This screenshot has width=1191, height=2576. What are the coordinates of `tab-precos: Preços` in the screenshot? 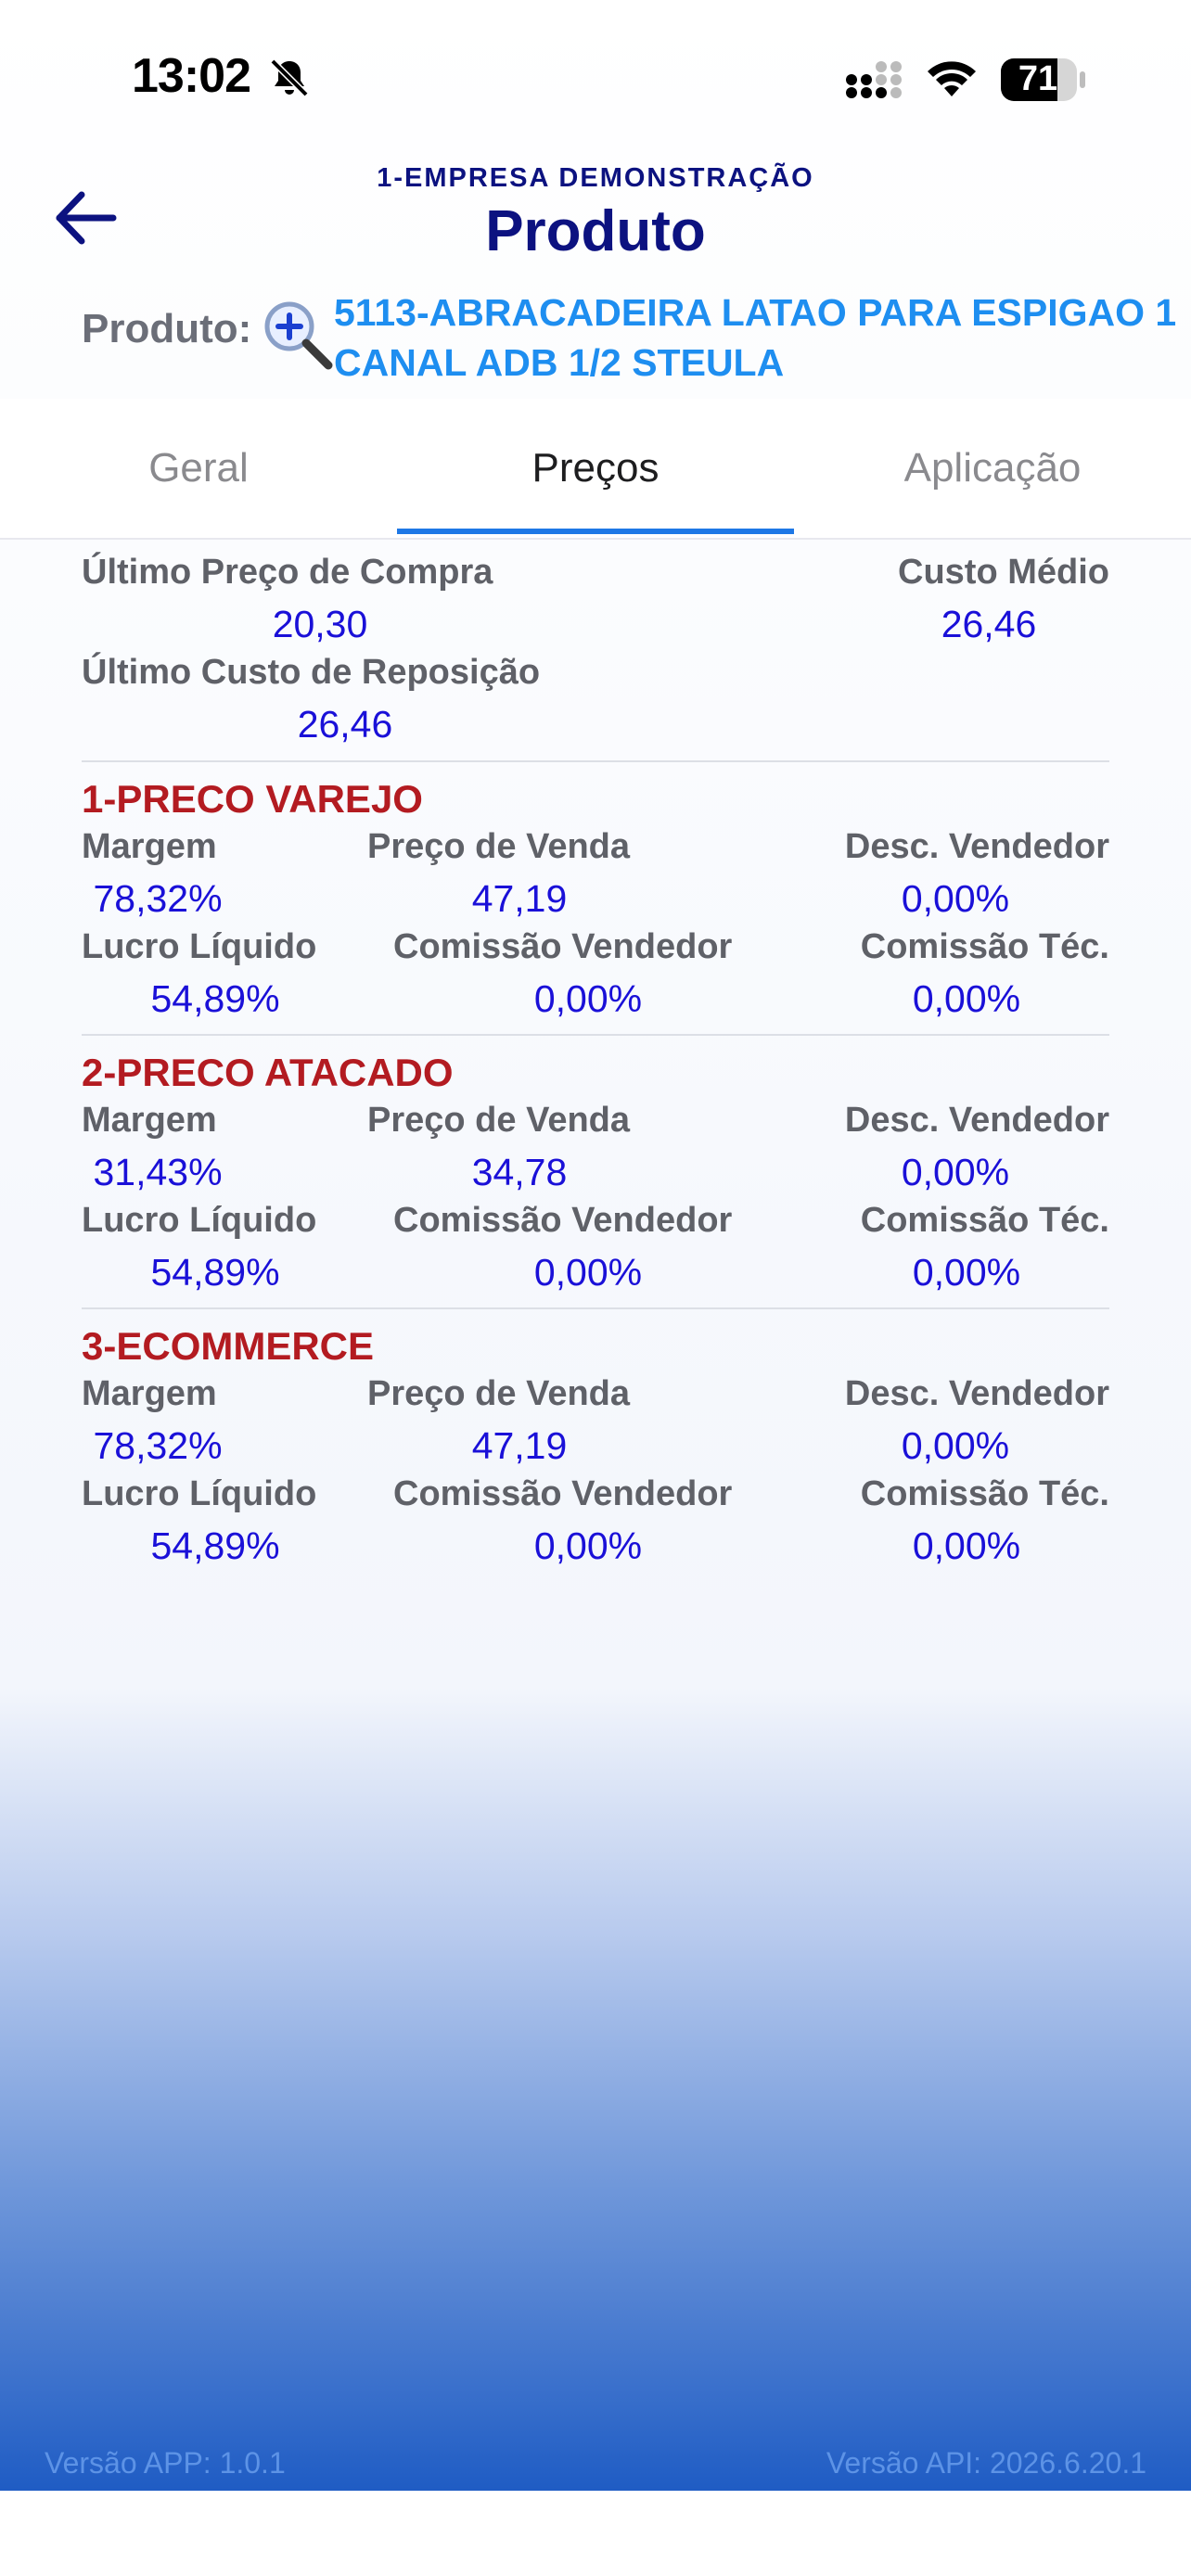 It's located at (595, 468).